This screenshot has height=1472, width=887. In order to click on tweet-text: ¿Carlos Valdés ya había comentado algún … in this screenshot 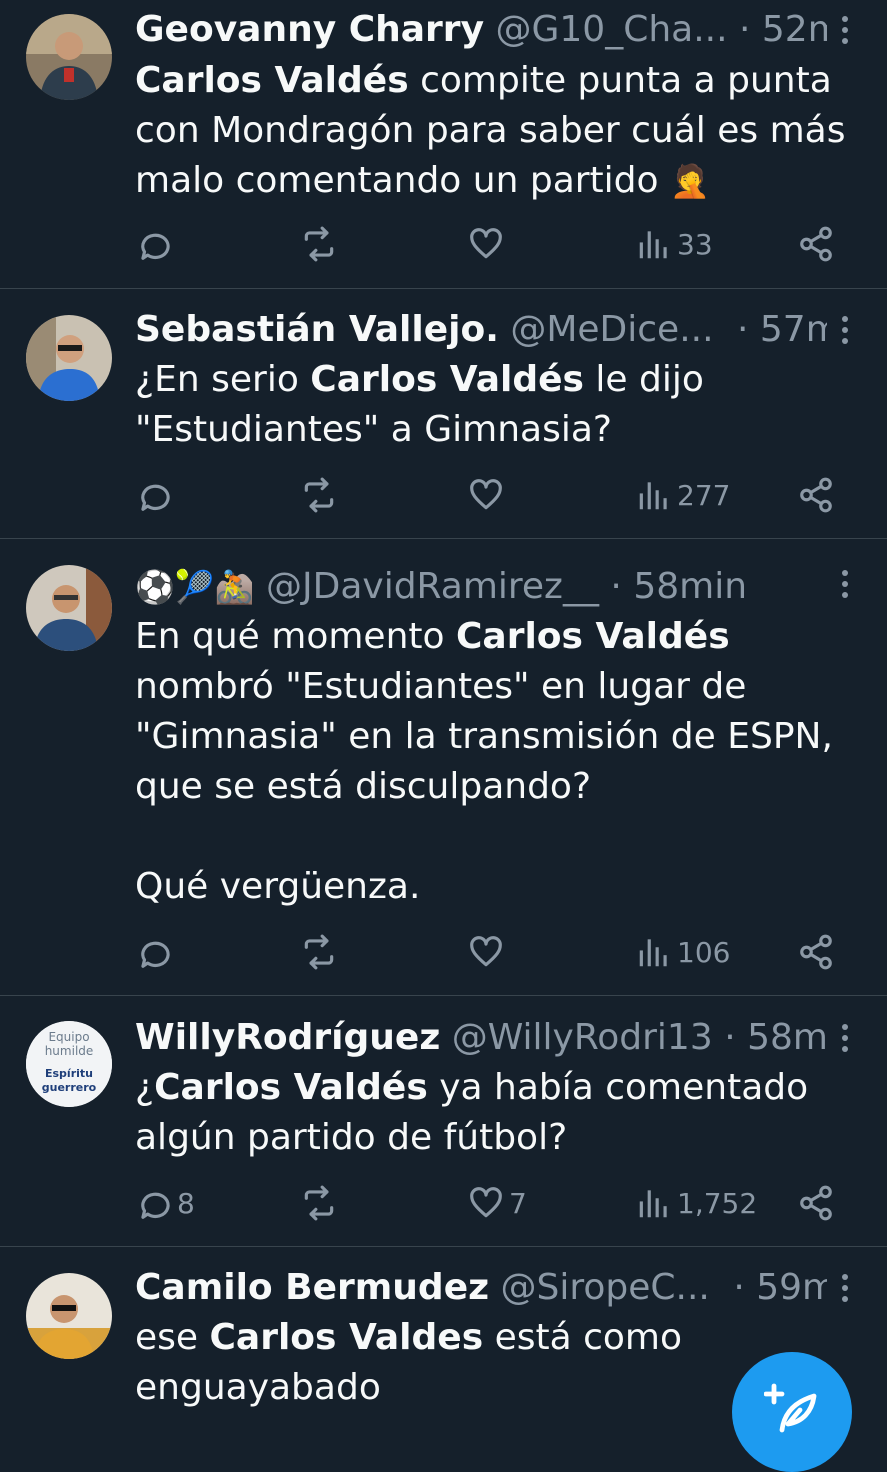, I will do `click(500, 1113)`.